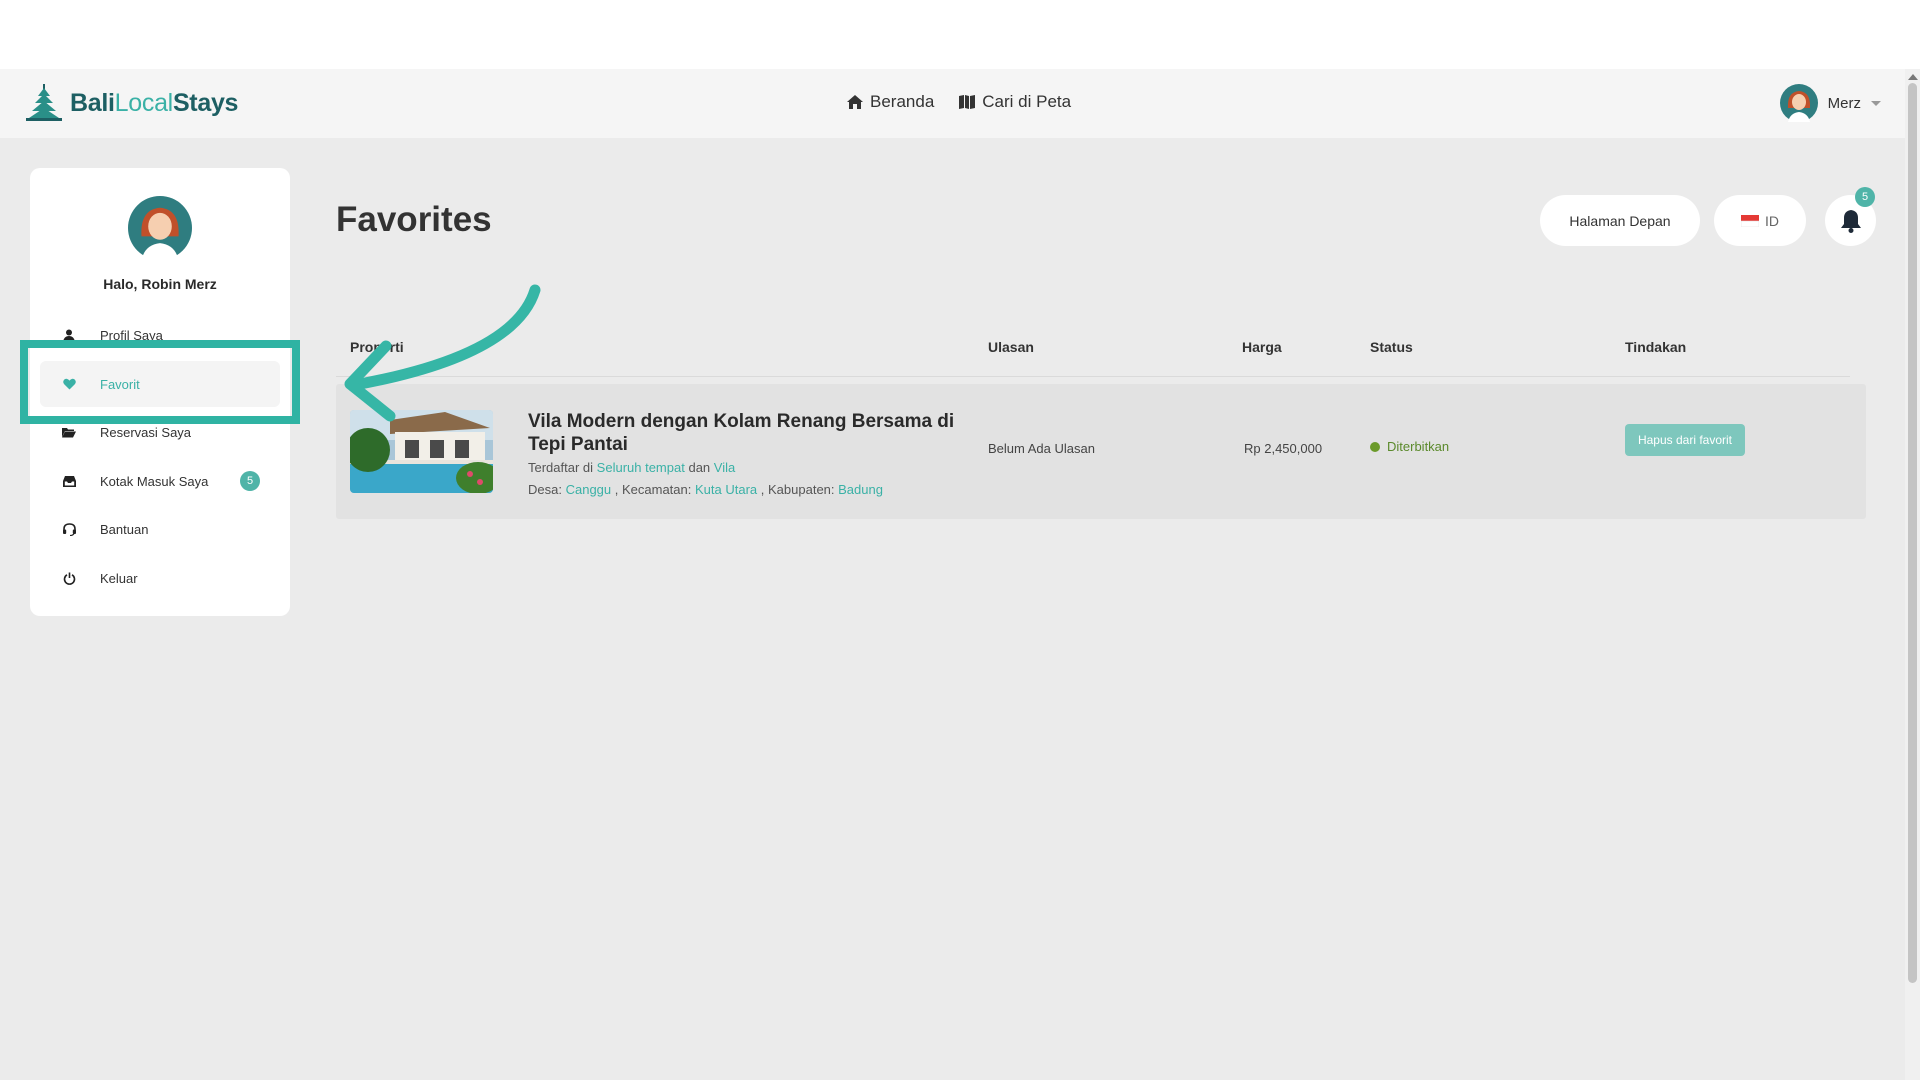  I want to click on site-logo: BaliLocalStays, so click(131, 103).